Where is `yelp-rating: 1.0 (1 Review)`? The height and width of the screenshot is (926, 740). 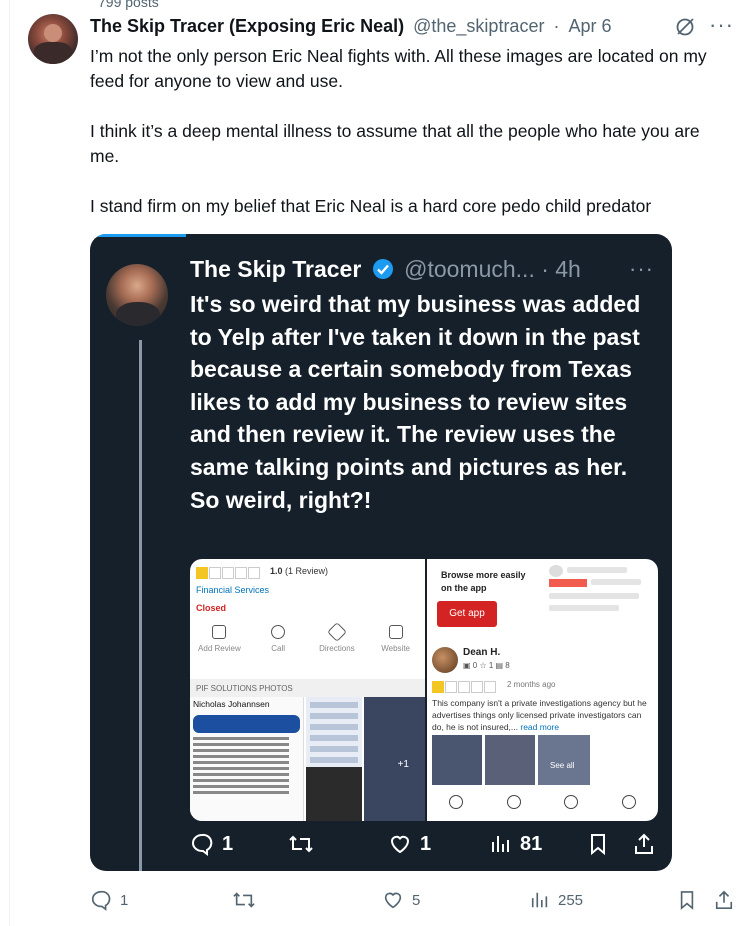 yelp-rating: 1.0 (1 Review) is located at coordinates (299, 571).